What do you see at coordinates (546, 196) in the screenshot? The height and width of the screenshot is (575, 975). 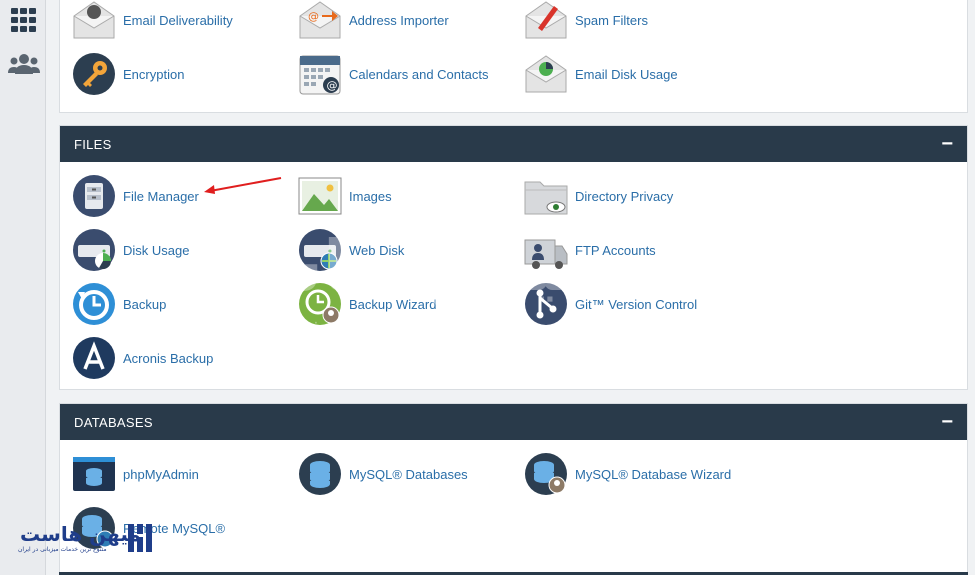 I see `directory-privacy-icon` at bounding box center [546, 196].